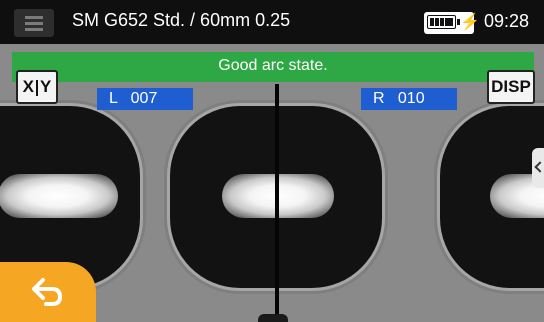  I want to click on status-message: Good arc state., so click(273, 65).